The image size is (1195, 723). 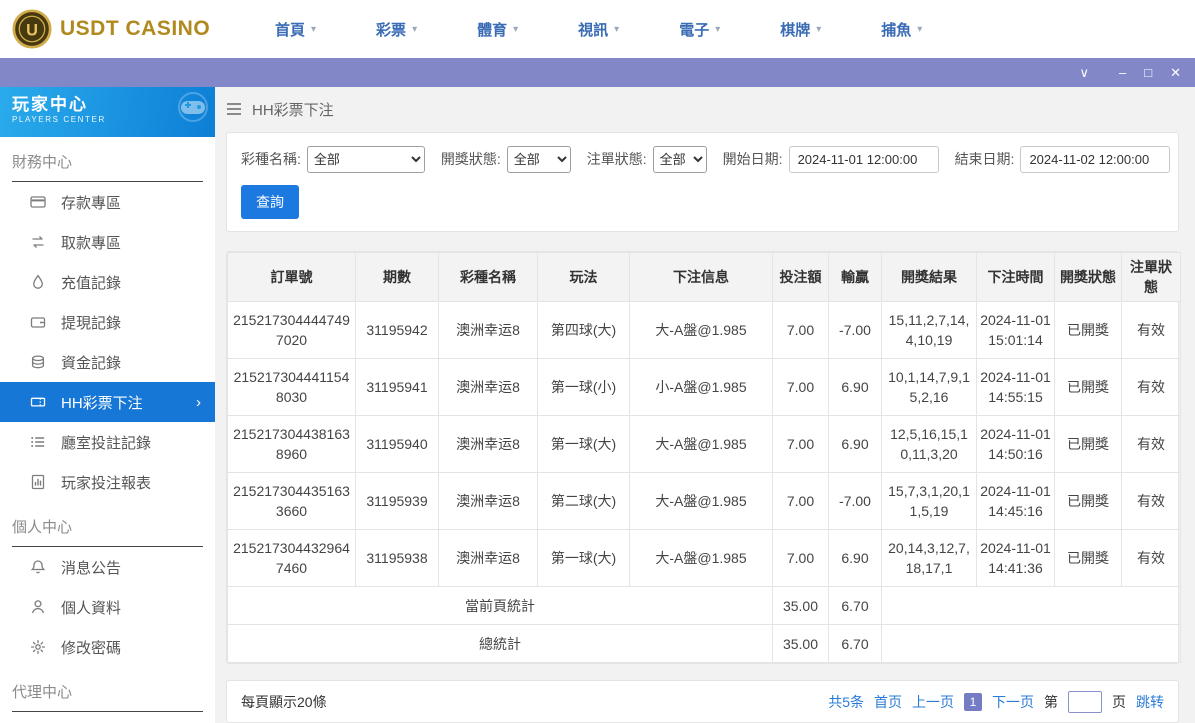 I want to click on cell-draw_result: 12,5,16,15,10,11,3,20, so click(x=929, y=444).